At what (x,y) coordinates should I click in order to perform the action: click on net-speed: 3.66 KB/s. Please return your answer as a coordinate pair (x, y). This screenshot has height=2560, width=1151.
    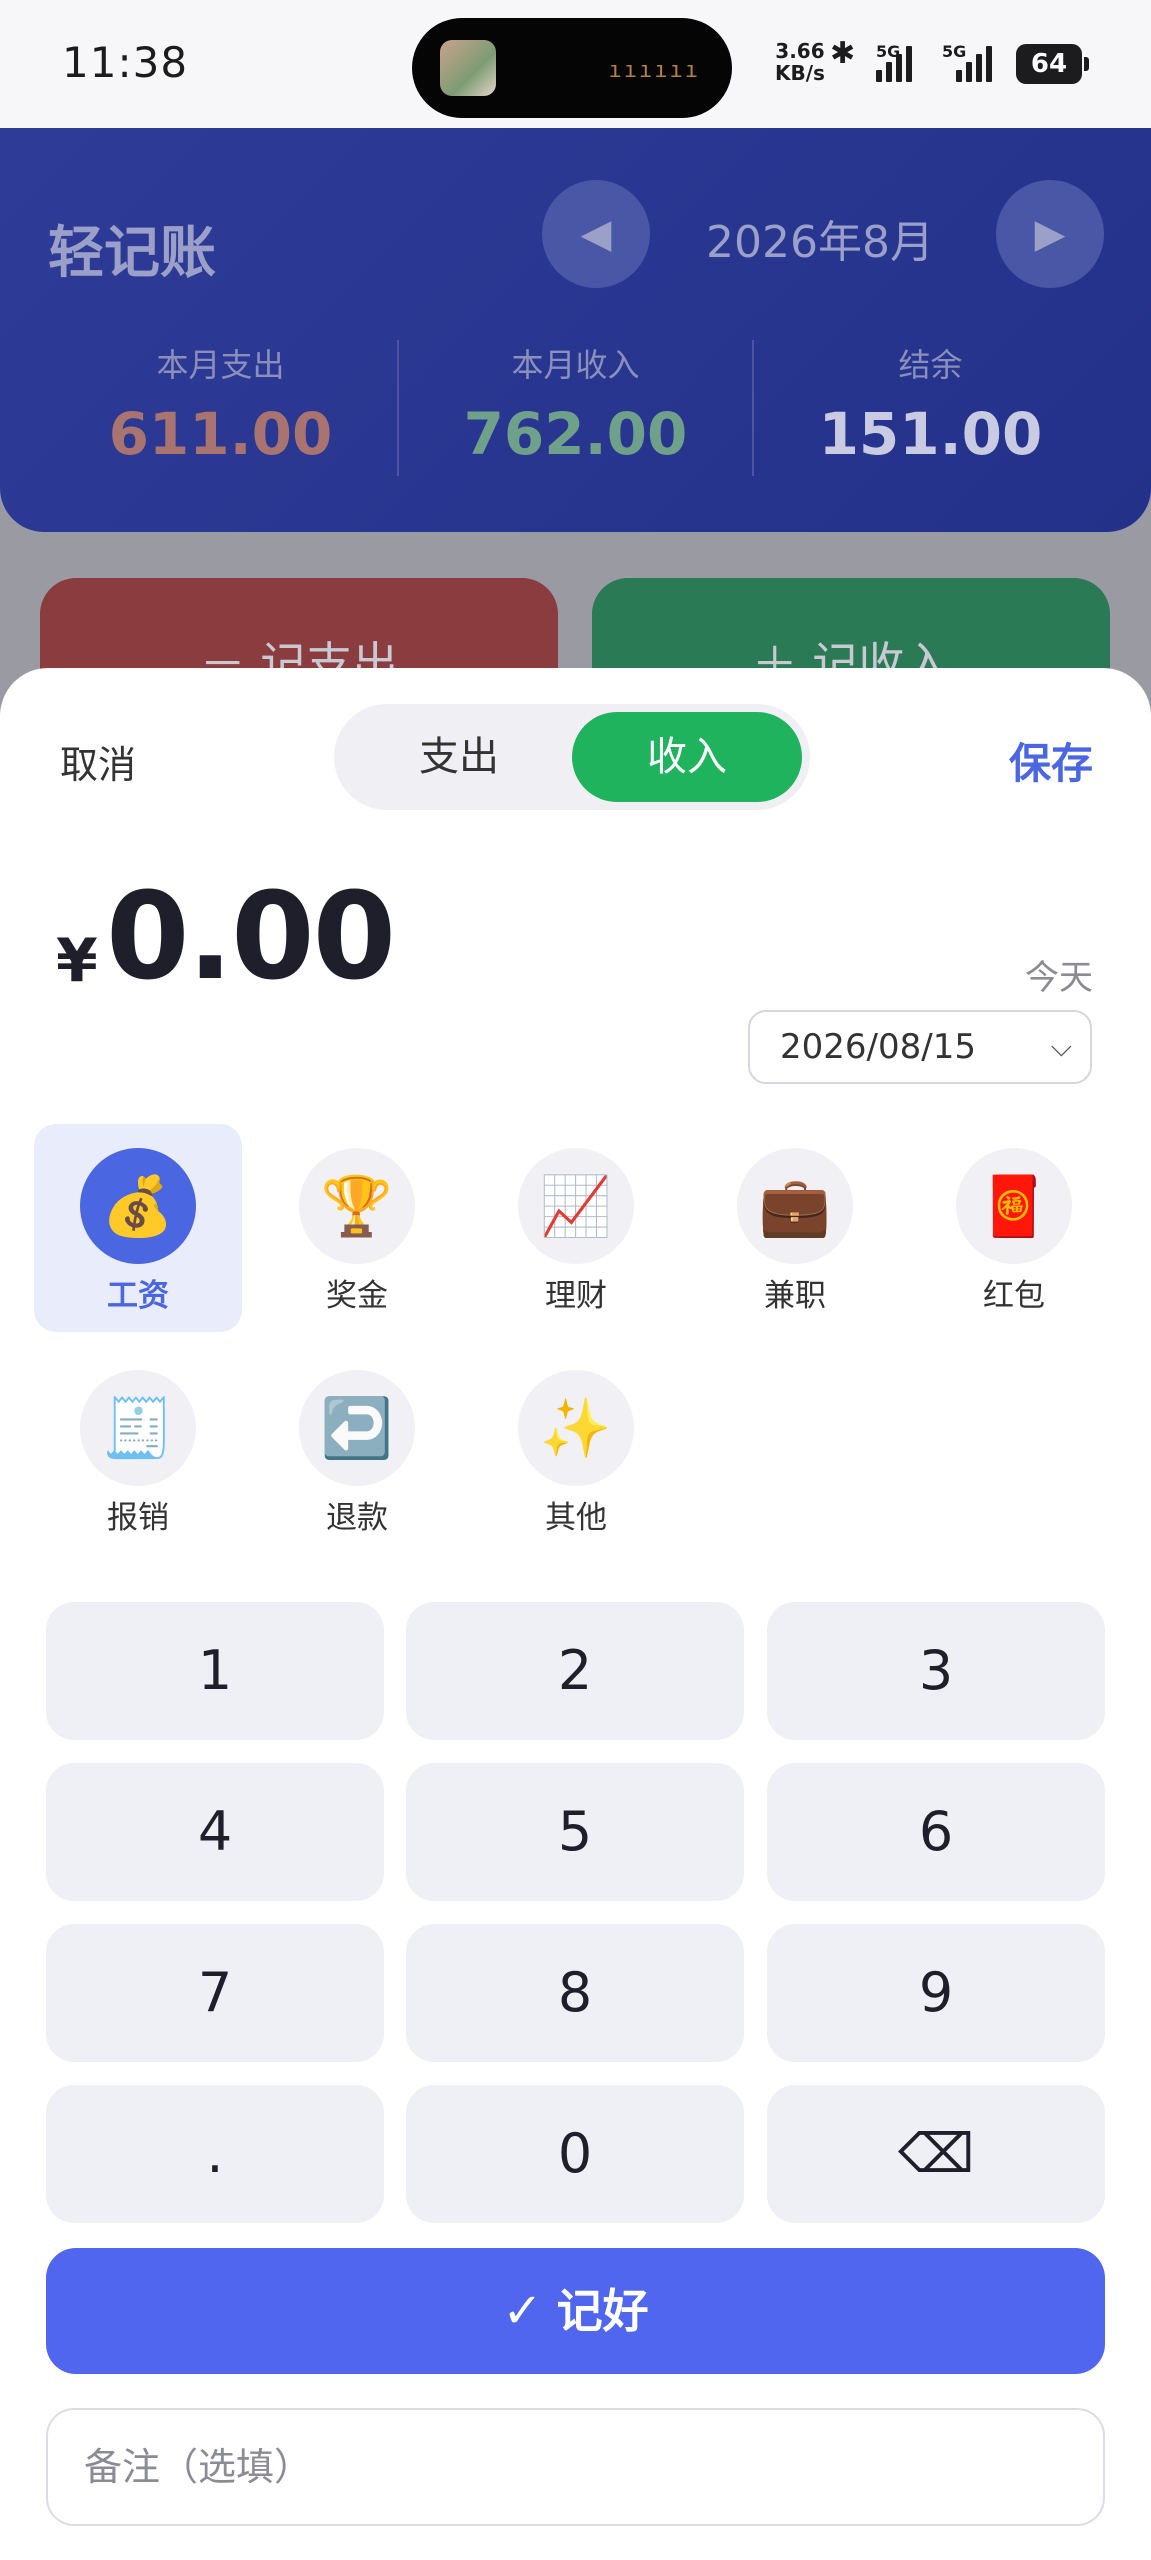
    Looking at the image, I should click on (800, 62).